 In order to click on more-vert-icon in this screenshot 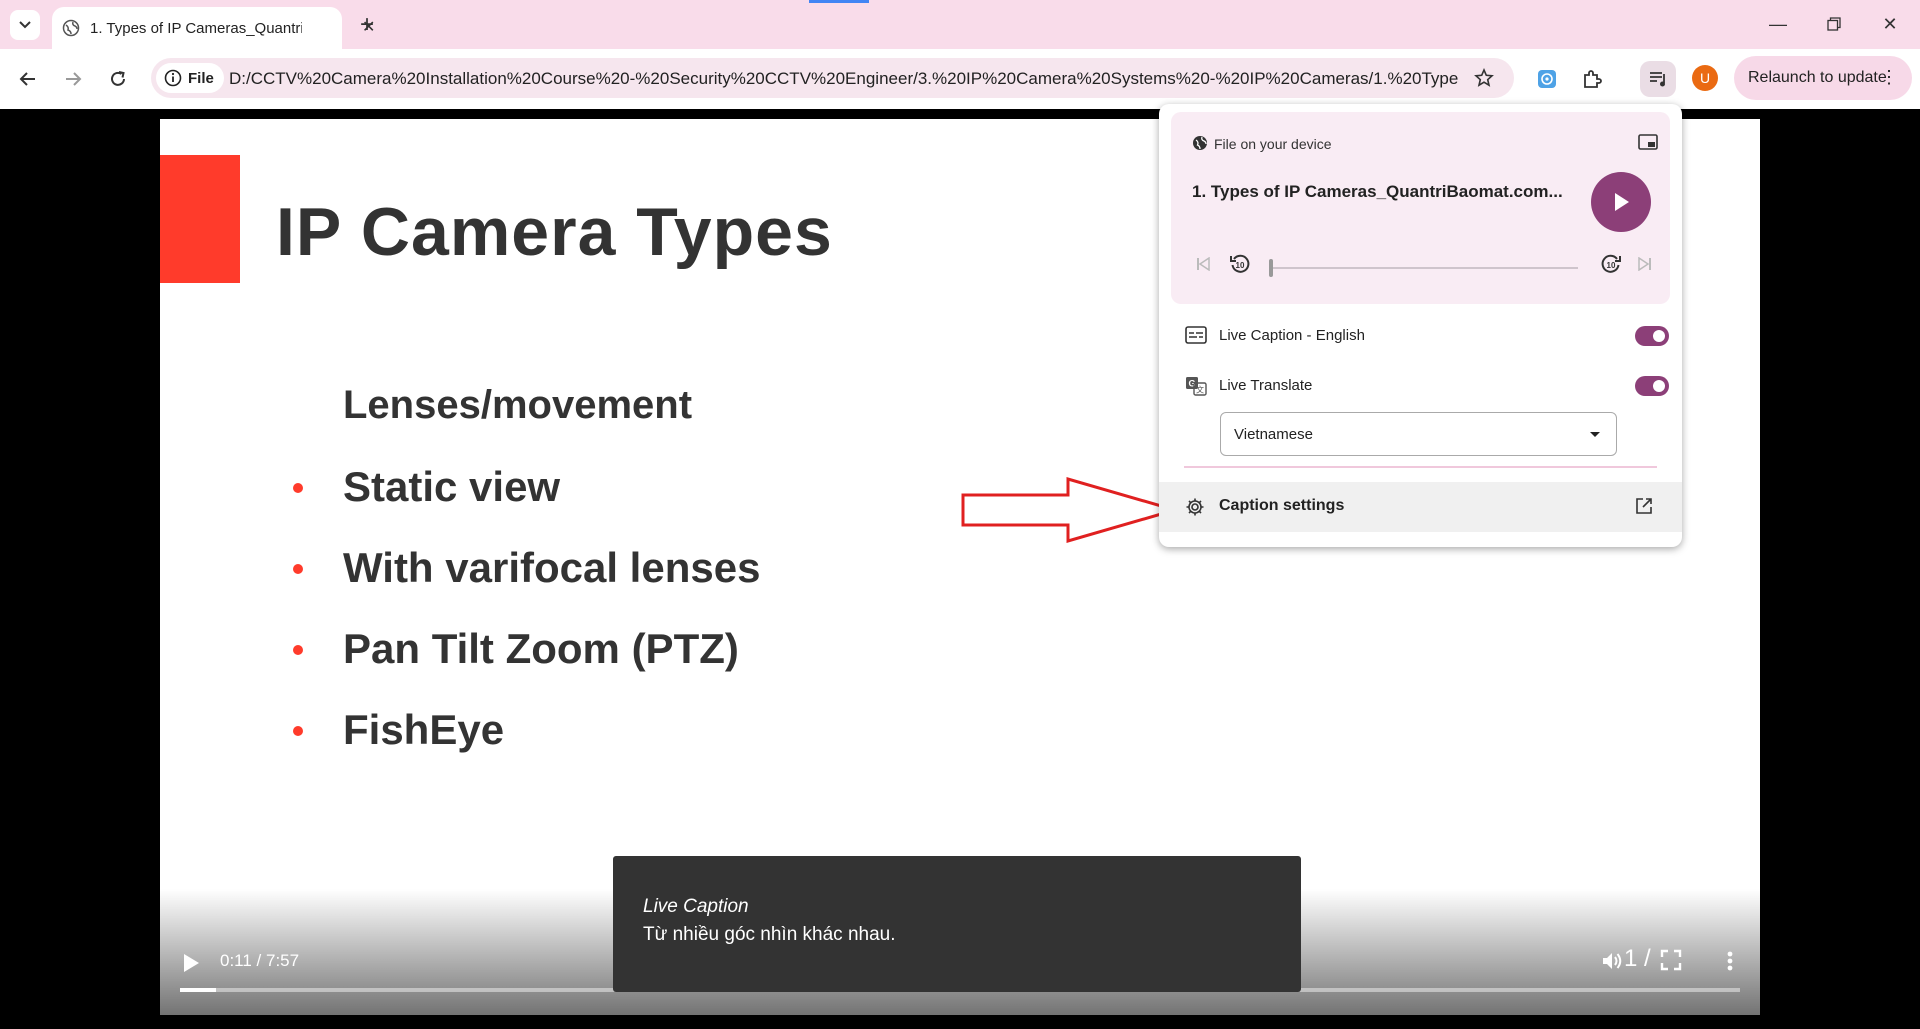, I will do `click(1730, 961)`.